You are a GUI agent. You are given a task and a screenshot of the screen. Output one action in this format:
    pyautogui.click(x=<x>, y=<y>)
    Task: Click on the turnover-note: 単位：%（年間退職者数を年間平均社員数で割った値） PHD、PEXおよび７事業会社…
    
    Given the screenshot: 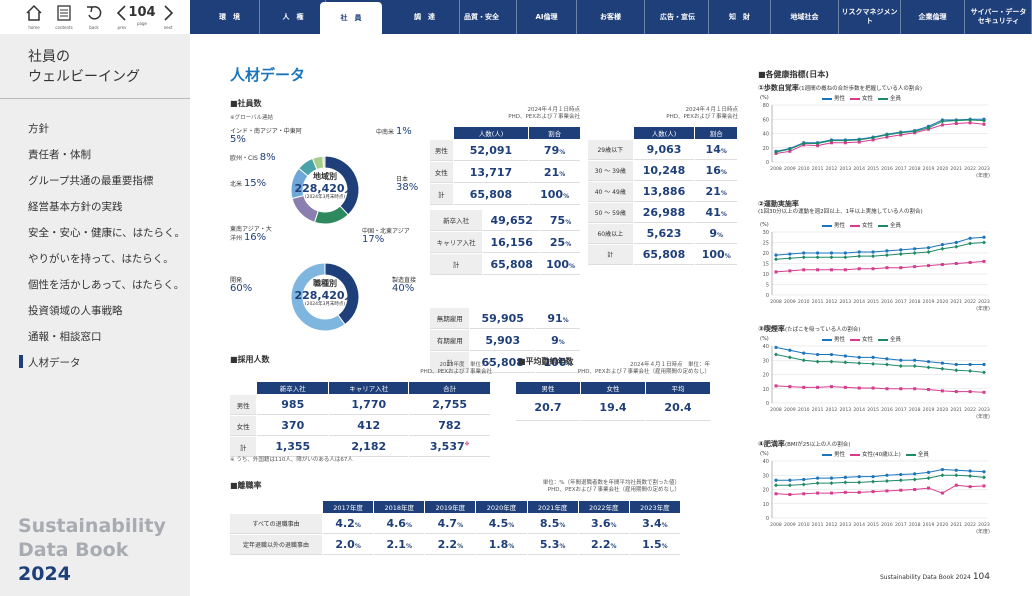 What is the action you would take?
    pyautogui.click(x=611, y=486)
    